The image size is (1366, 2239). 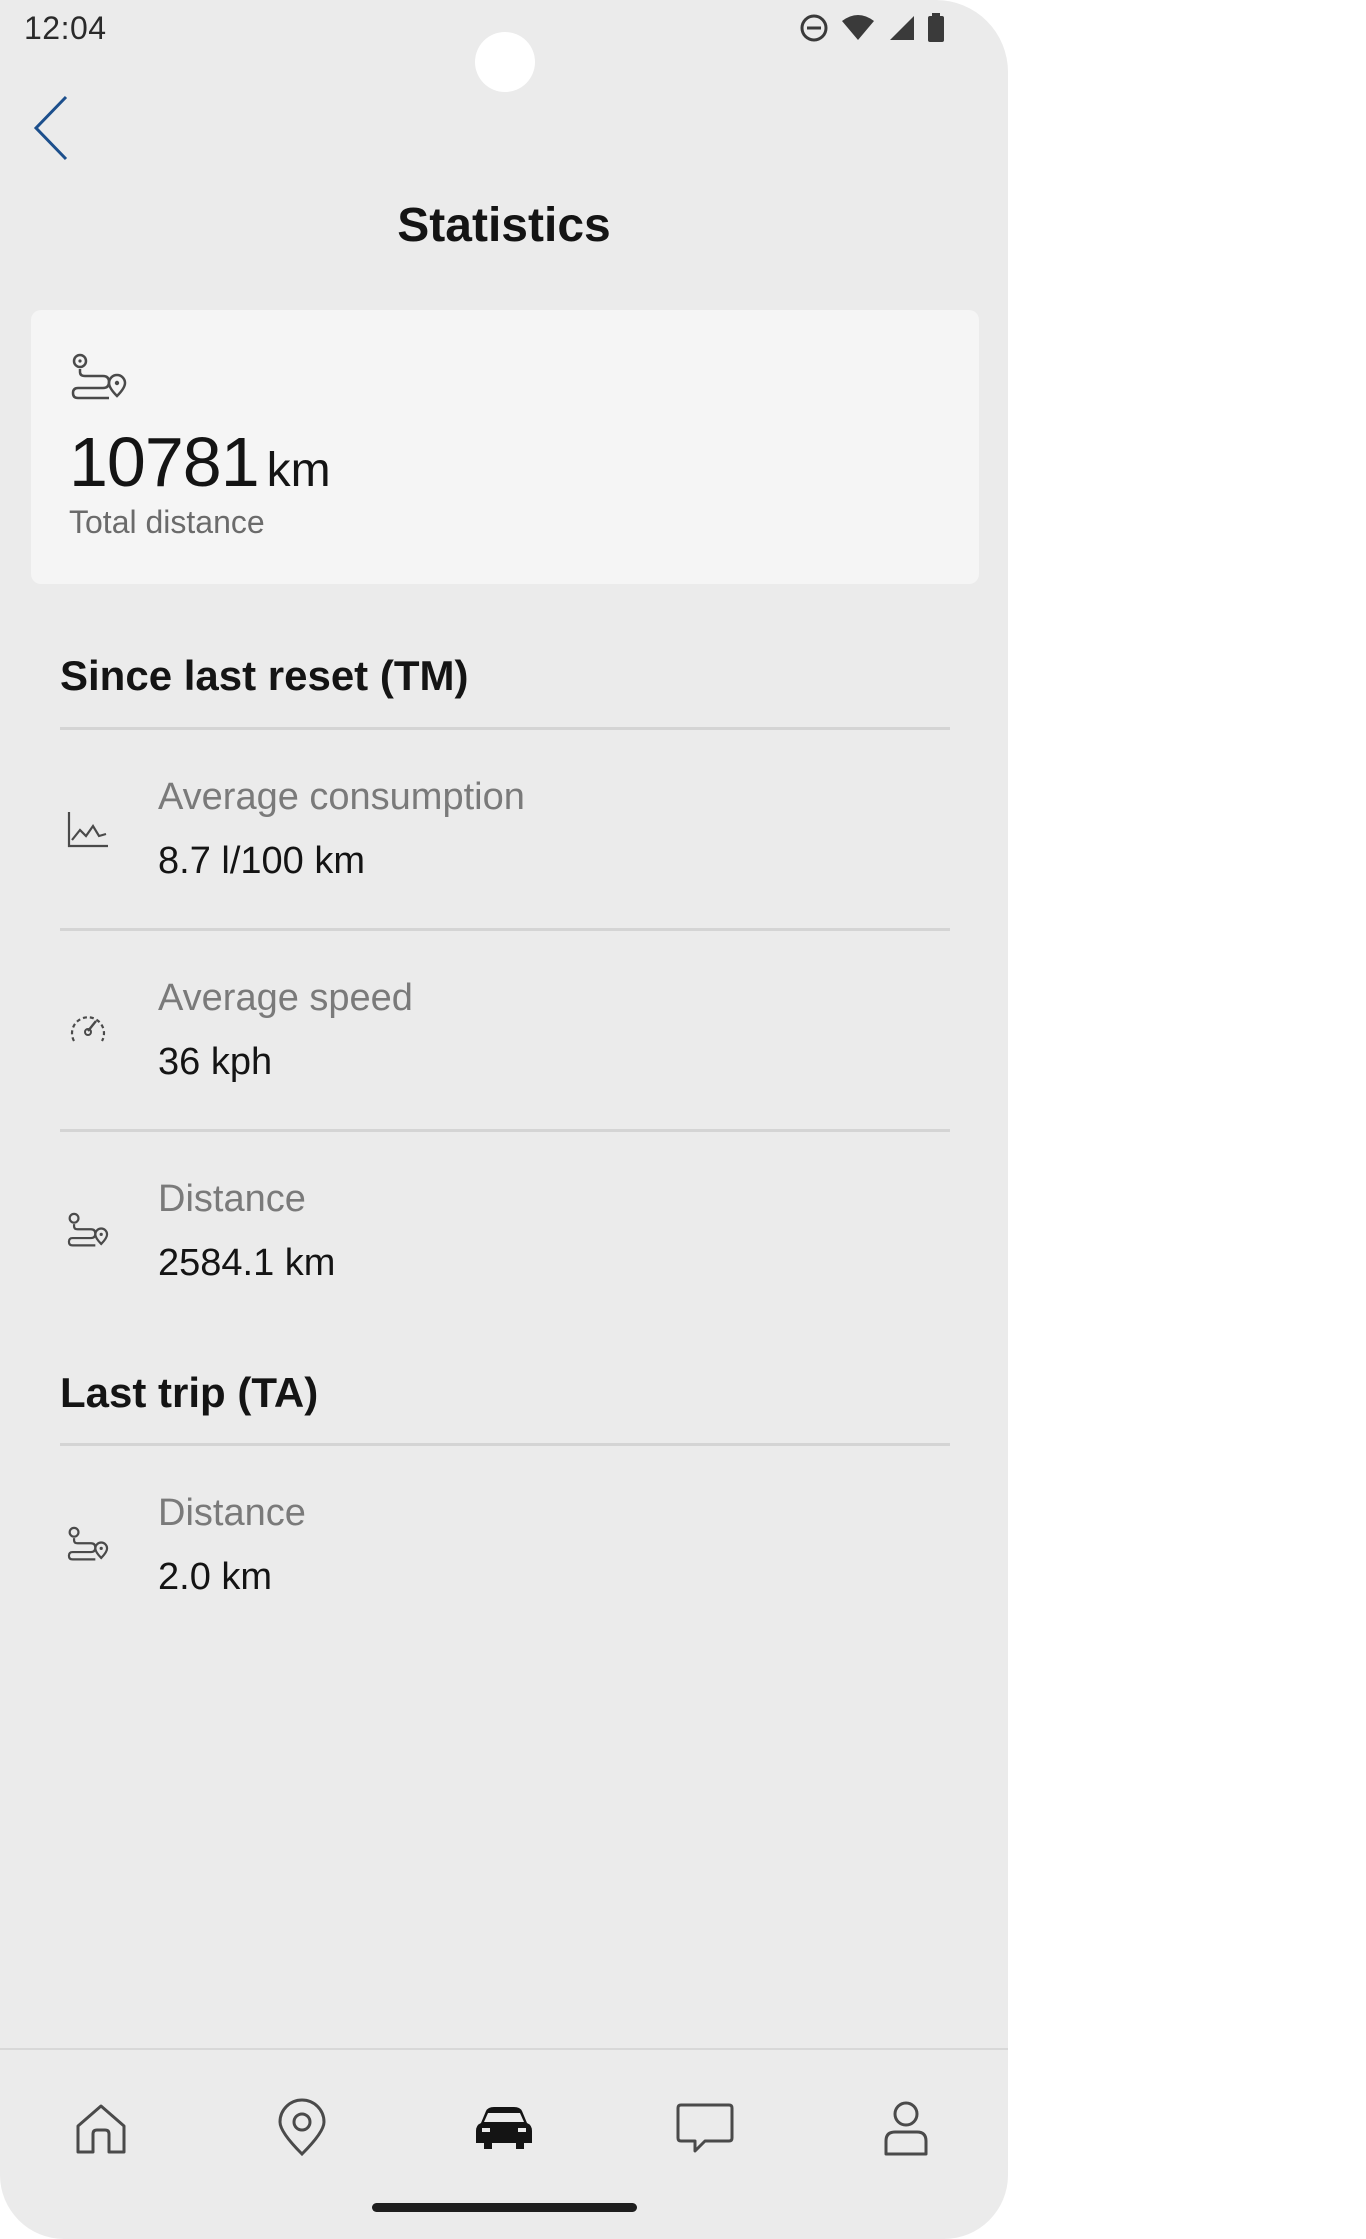 What do you see at coordinates (814, 28) in the screenshot?
I see `do-not-disturb-icon` at bounding box center [814, 28].